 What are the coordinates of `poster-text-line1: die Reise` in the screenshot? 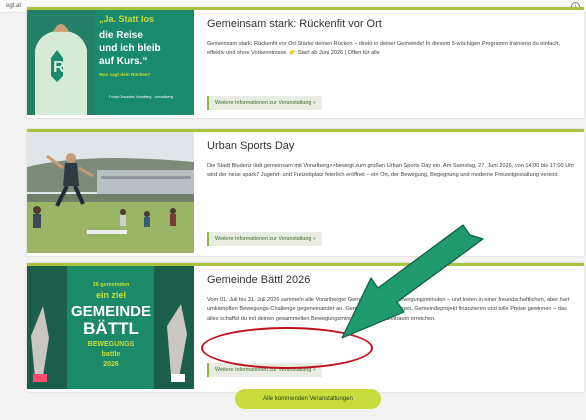 It's located at (121, 35).